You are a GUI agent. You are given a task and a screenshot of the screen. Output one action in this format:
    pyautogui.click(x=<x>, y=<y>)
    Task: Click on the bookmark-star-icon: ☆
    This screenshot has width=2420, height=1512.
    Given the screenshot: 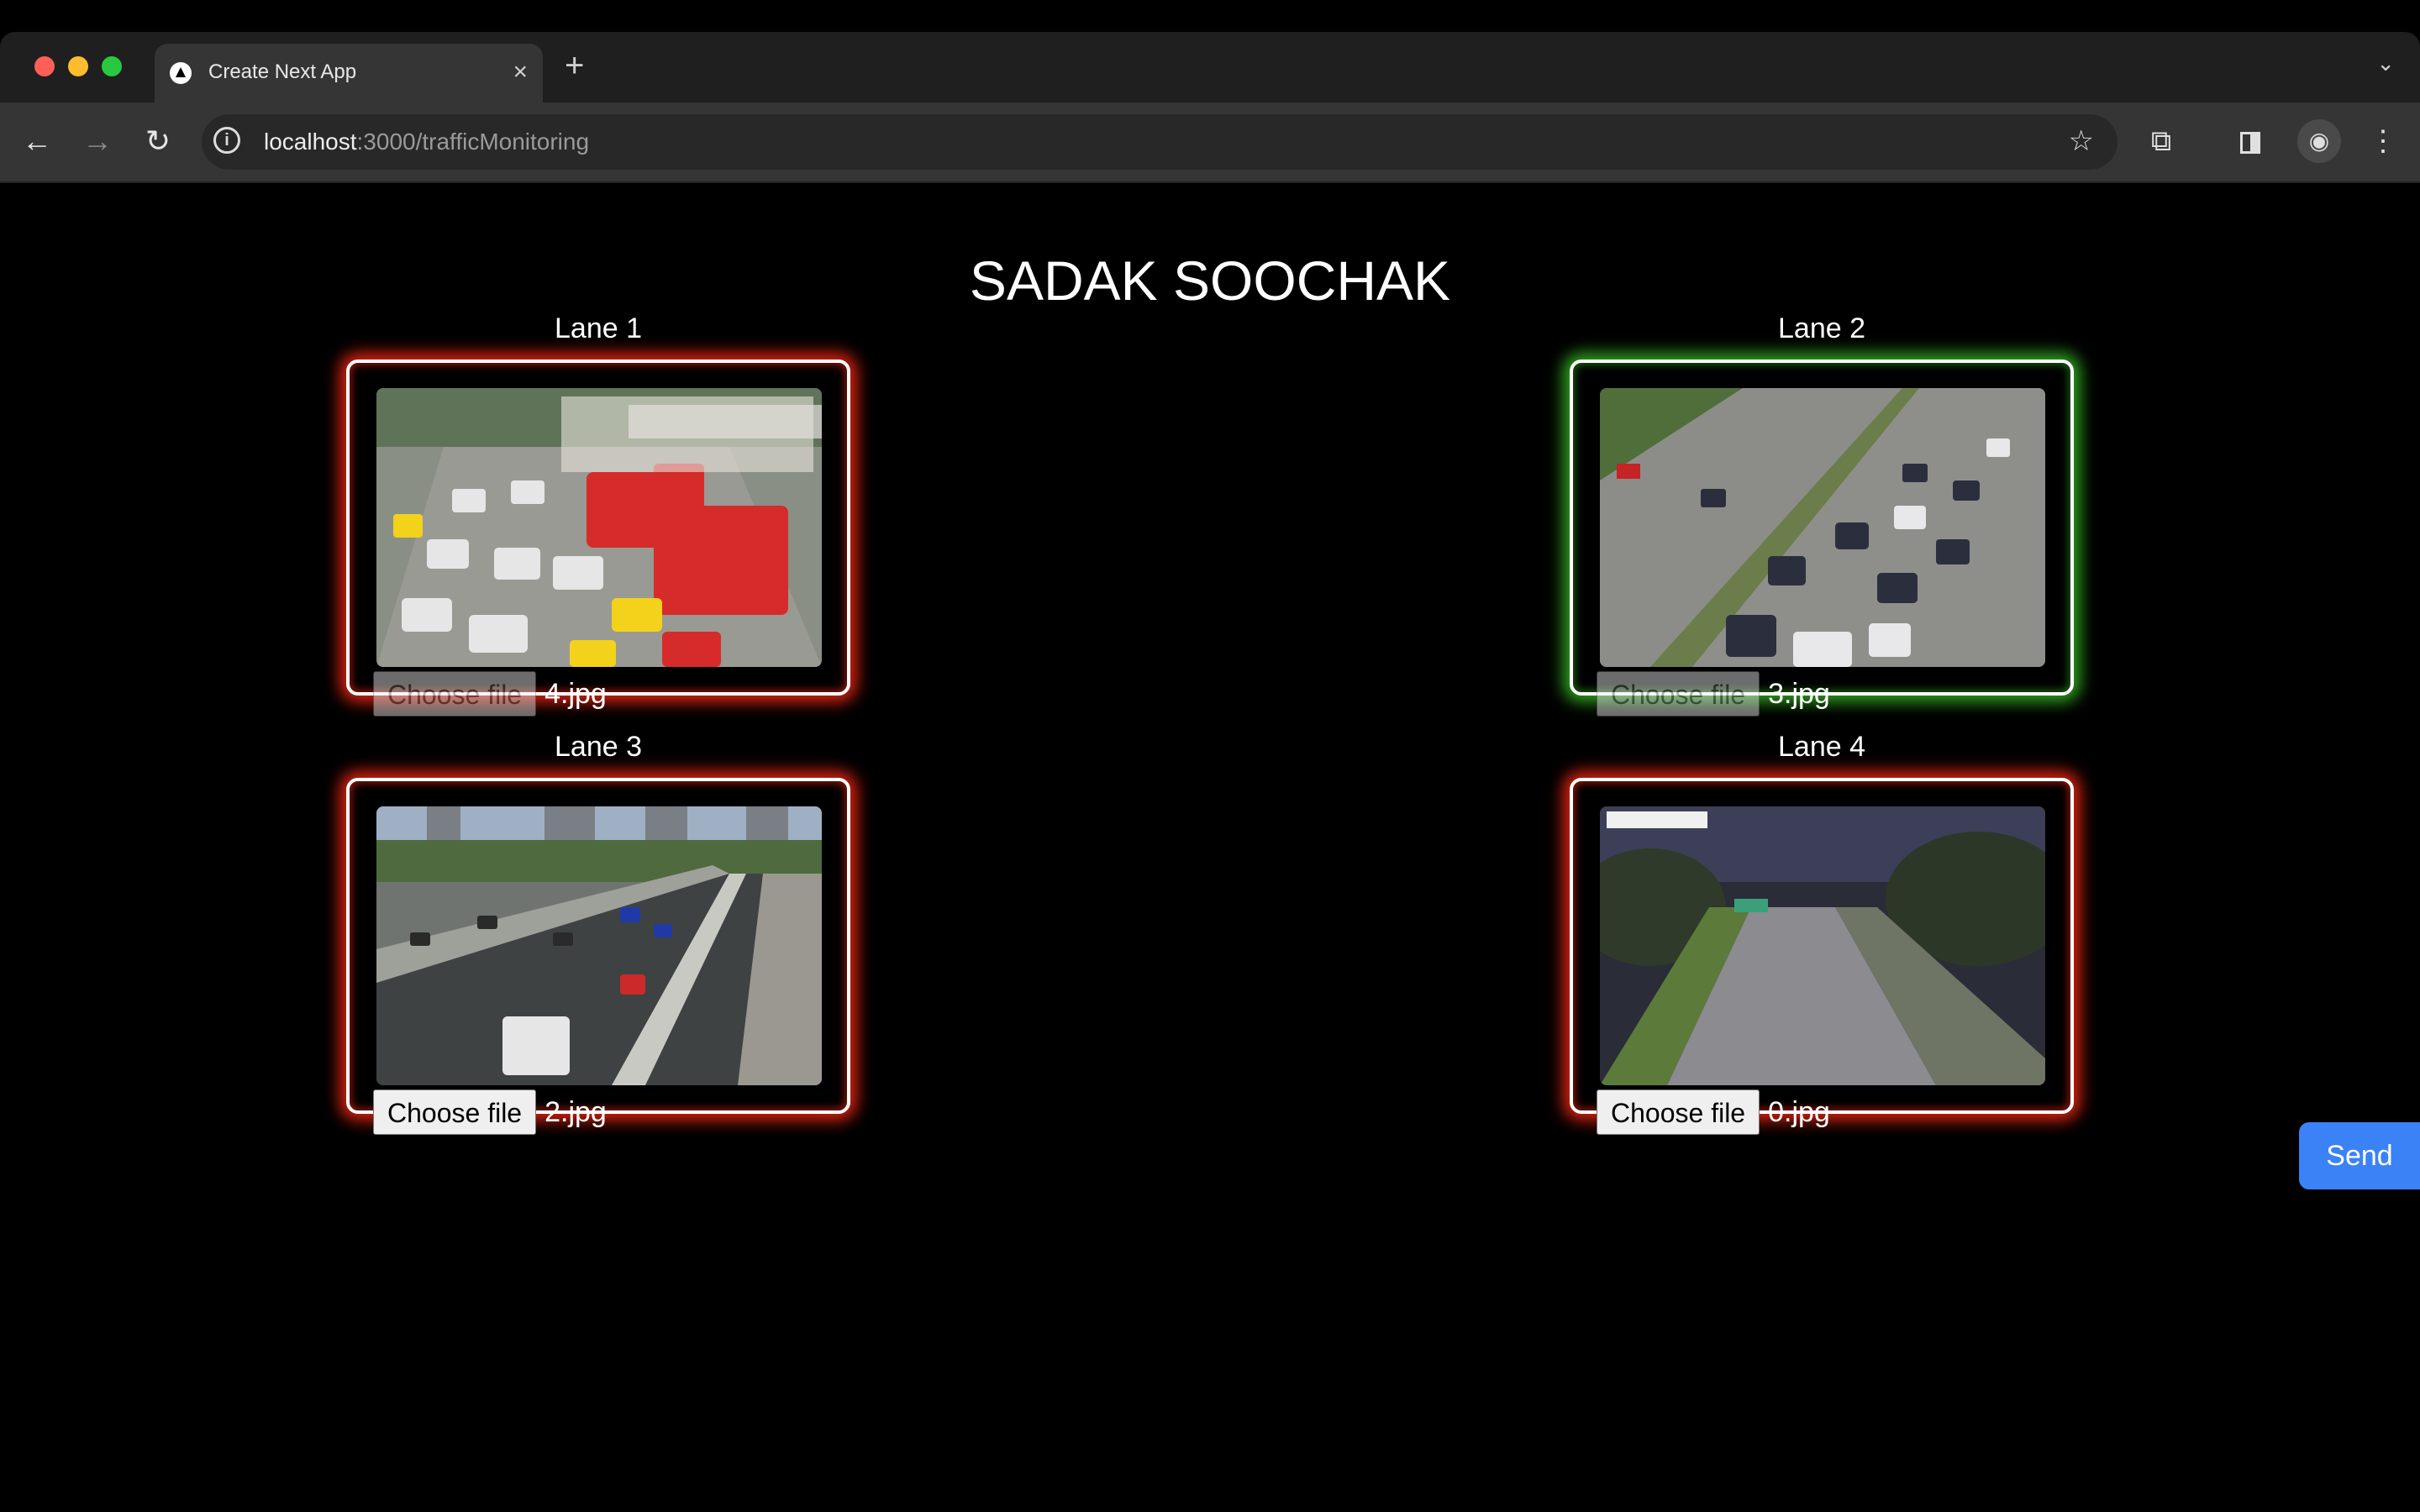 What is the action you would take?
    pyautogui.click(x=2082, y=141)
    